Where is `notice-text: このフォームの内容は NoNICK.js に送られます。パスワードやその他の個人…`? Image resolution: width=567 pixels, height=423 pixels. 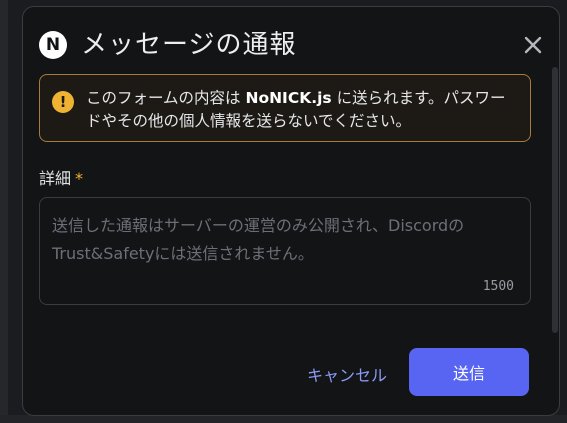
notice-text: このフォームの内容は NoNICK.js に送られます。パスワードやその他の個人… is located at coordinates (303, 110).